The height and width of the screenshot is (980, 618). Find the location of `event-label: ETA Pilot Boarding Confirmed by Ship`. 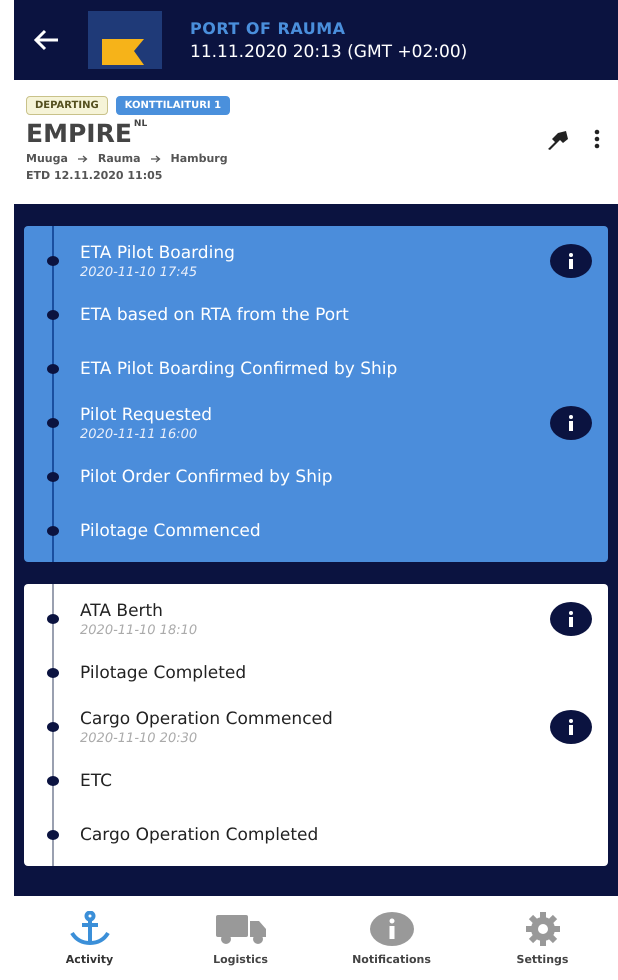

event-label: ETA Pilot Boarding Confirmed by Ship is located at coordinates (239, 369).